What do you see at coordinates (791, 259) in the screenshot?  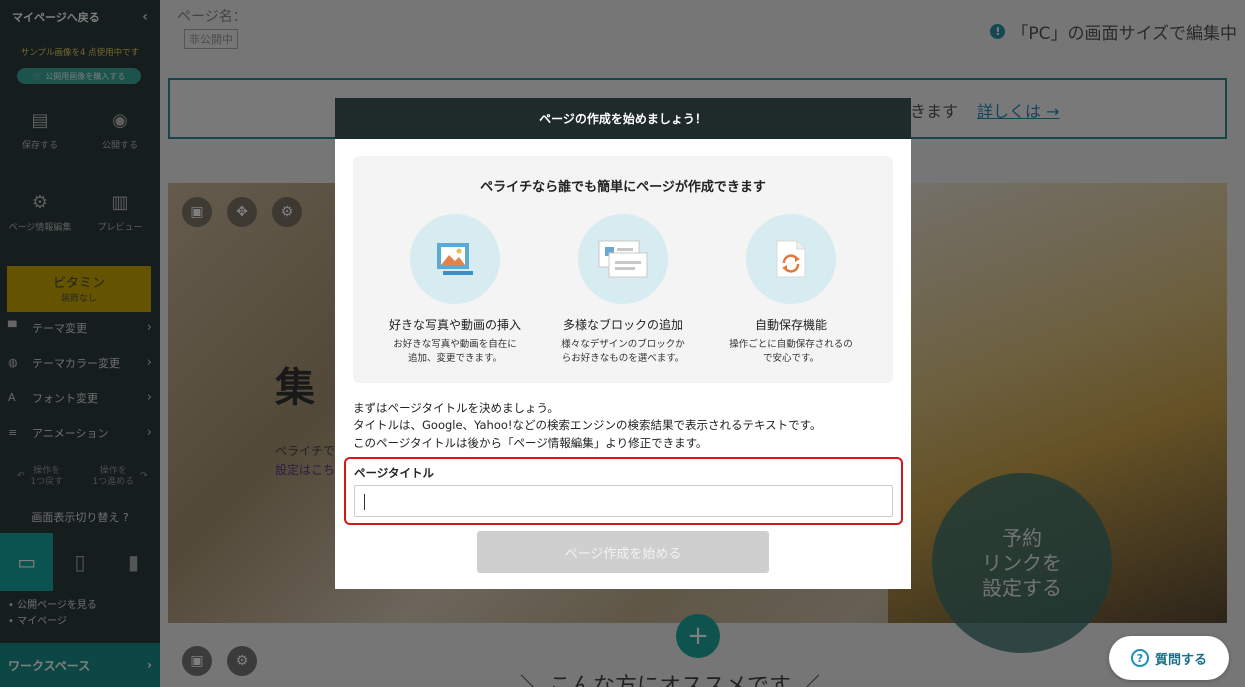 I see `autosave-icon` at bounding box center [791, 259].